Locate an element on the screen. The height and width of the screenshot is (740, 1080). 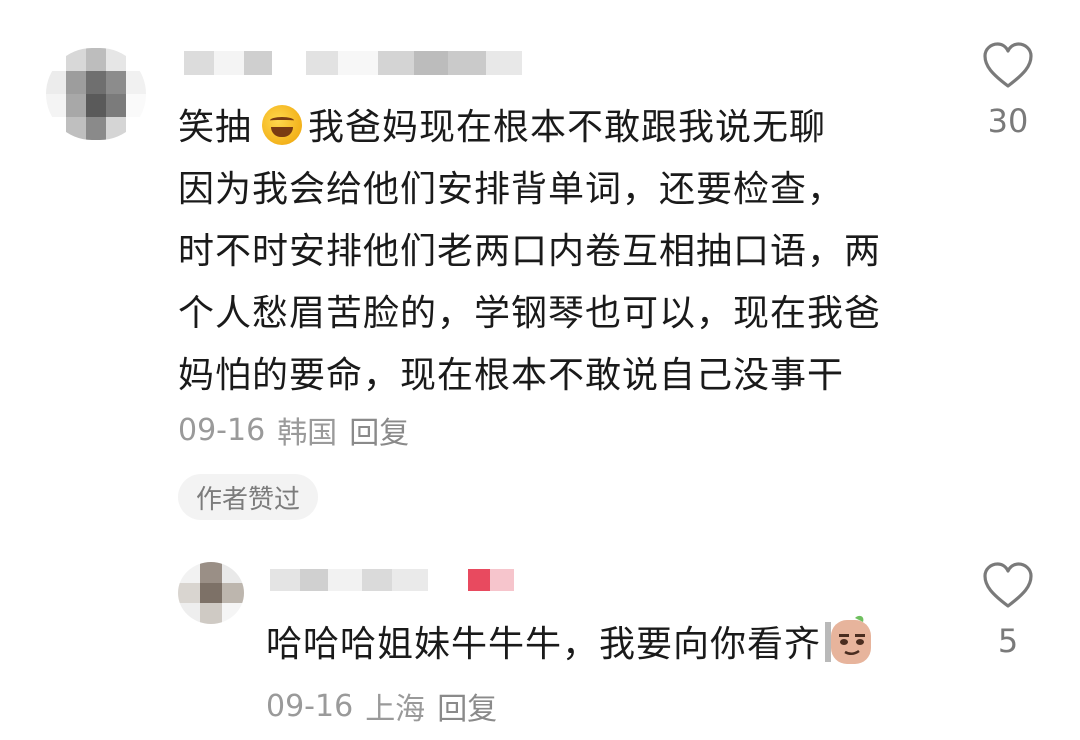
comment-text: 哈哈哈姐妹牛牛牛，我要向你看齐 is located at coordinates (571, 644).